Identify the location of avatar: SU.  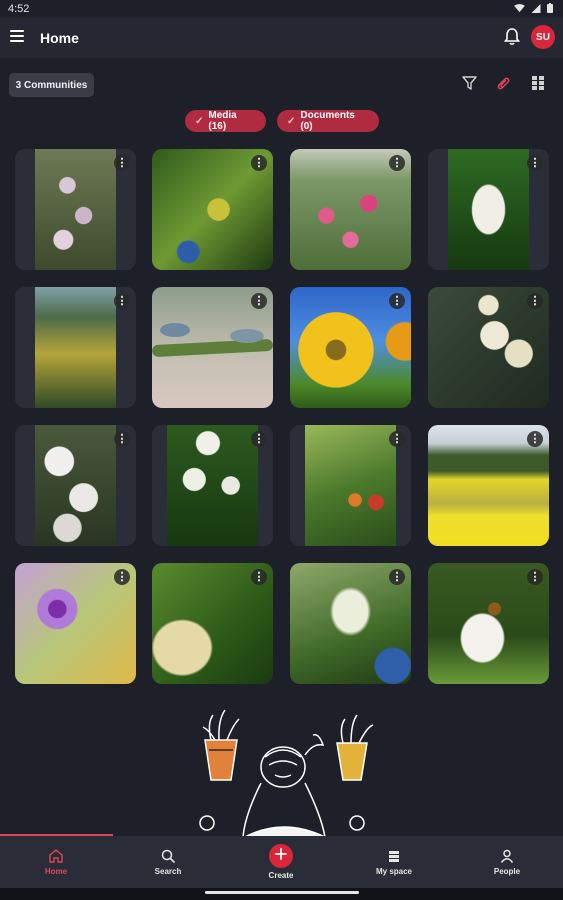
(543, 37).